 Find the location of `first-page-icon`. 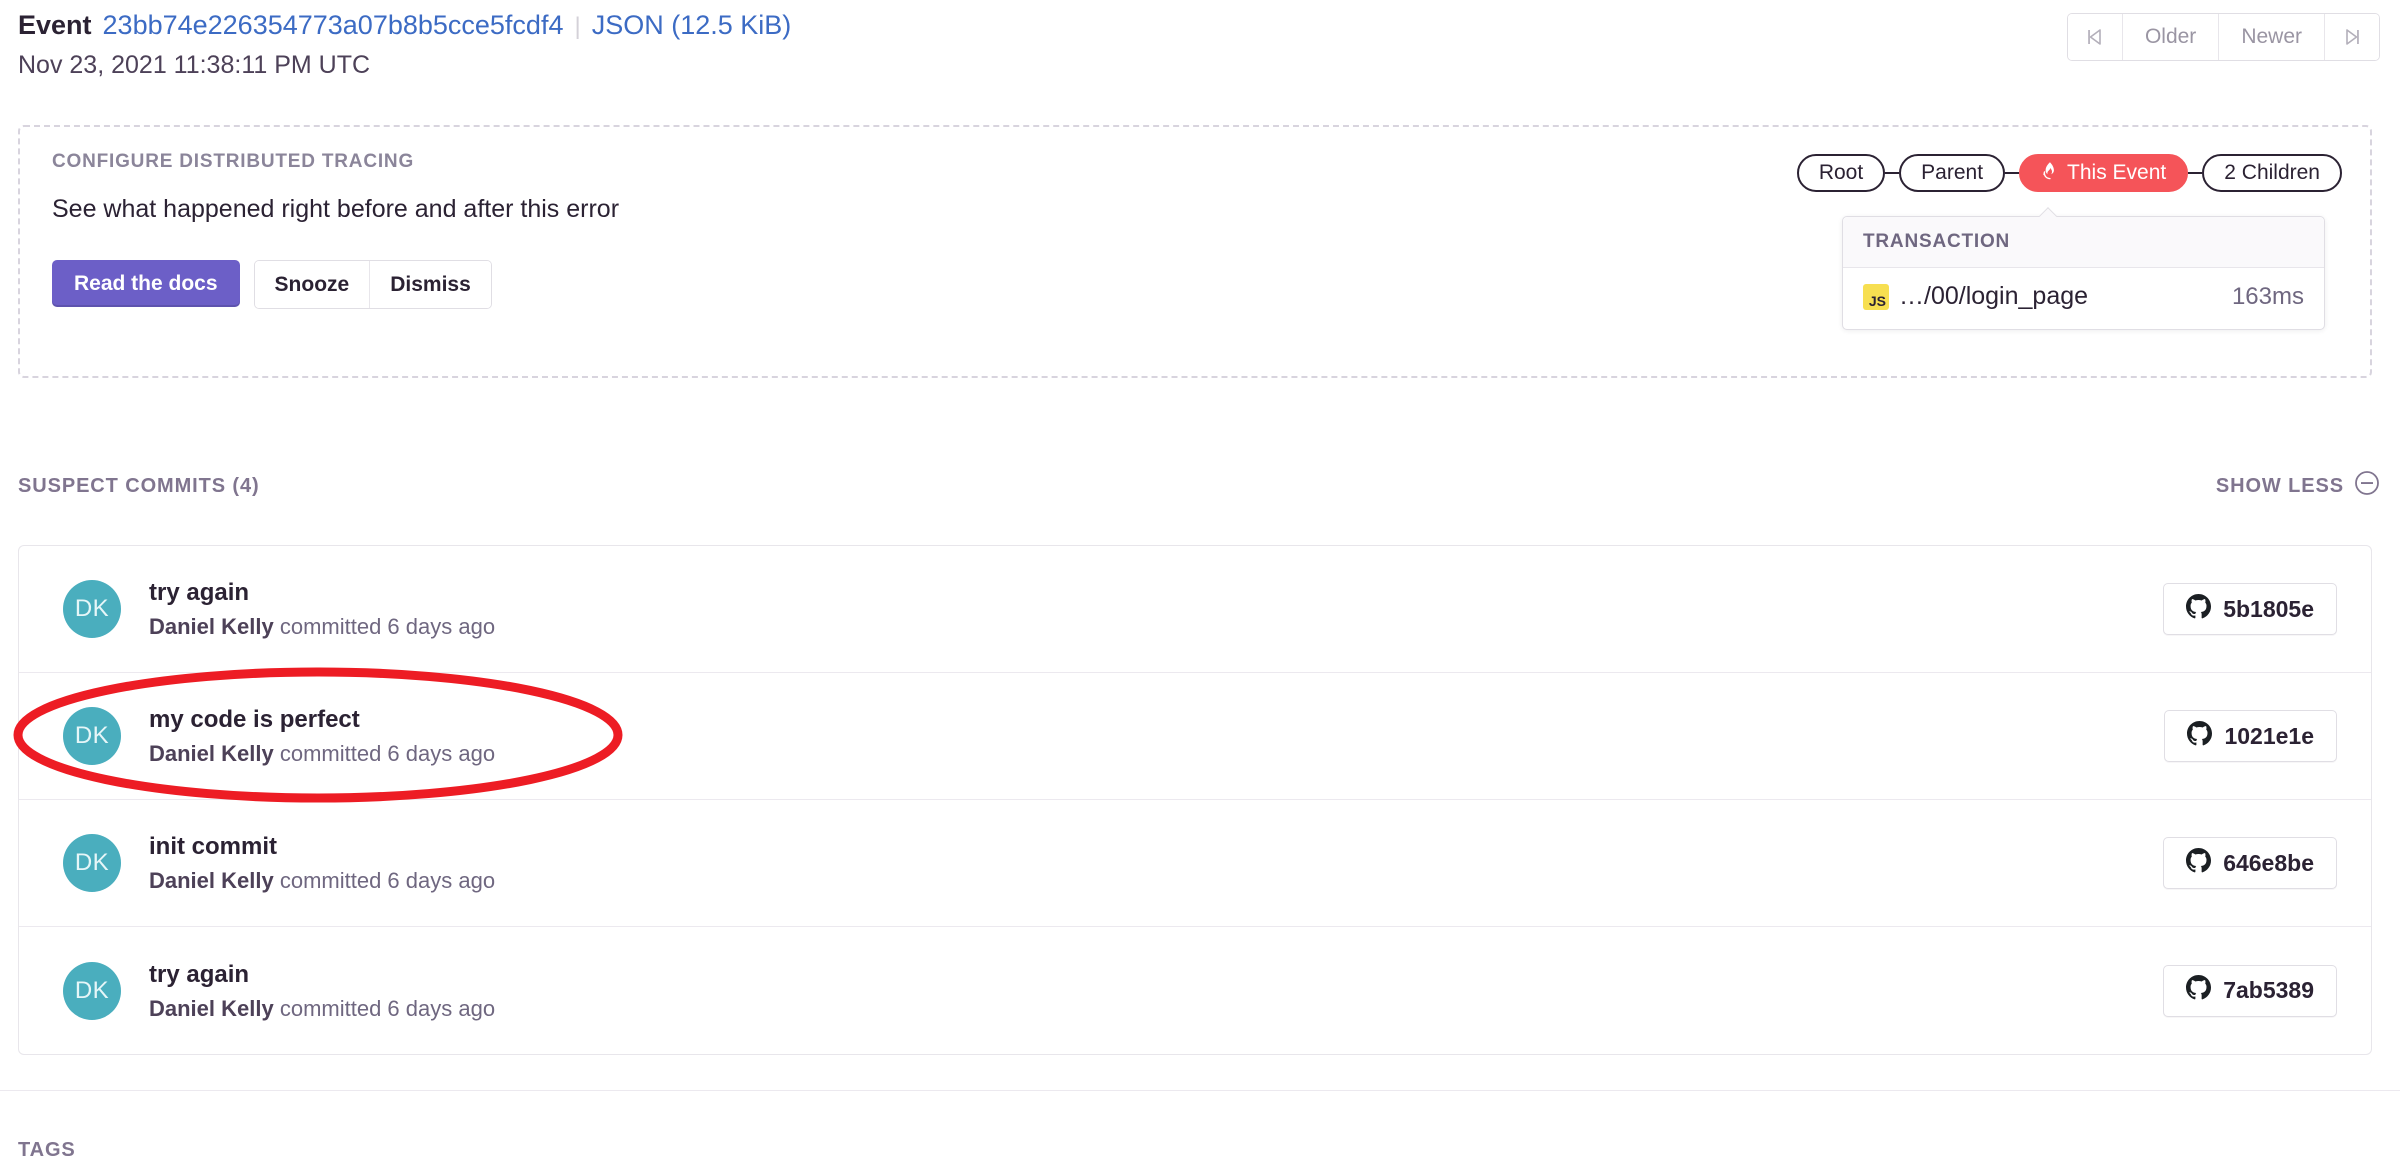

first-page-icon is located at coordinates (2095, 37).